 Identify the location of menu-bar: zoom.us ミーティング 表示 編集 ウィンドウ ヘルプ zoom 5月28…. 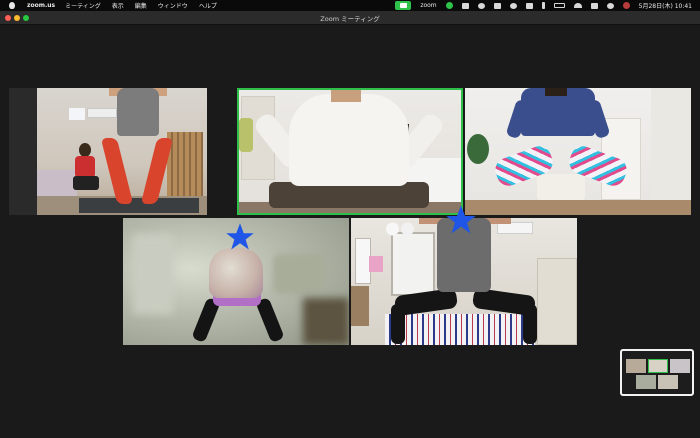
(350, 5).